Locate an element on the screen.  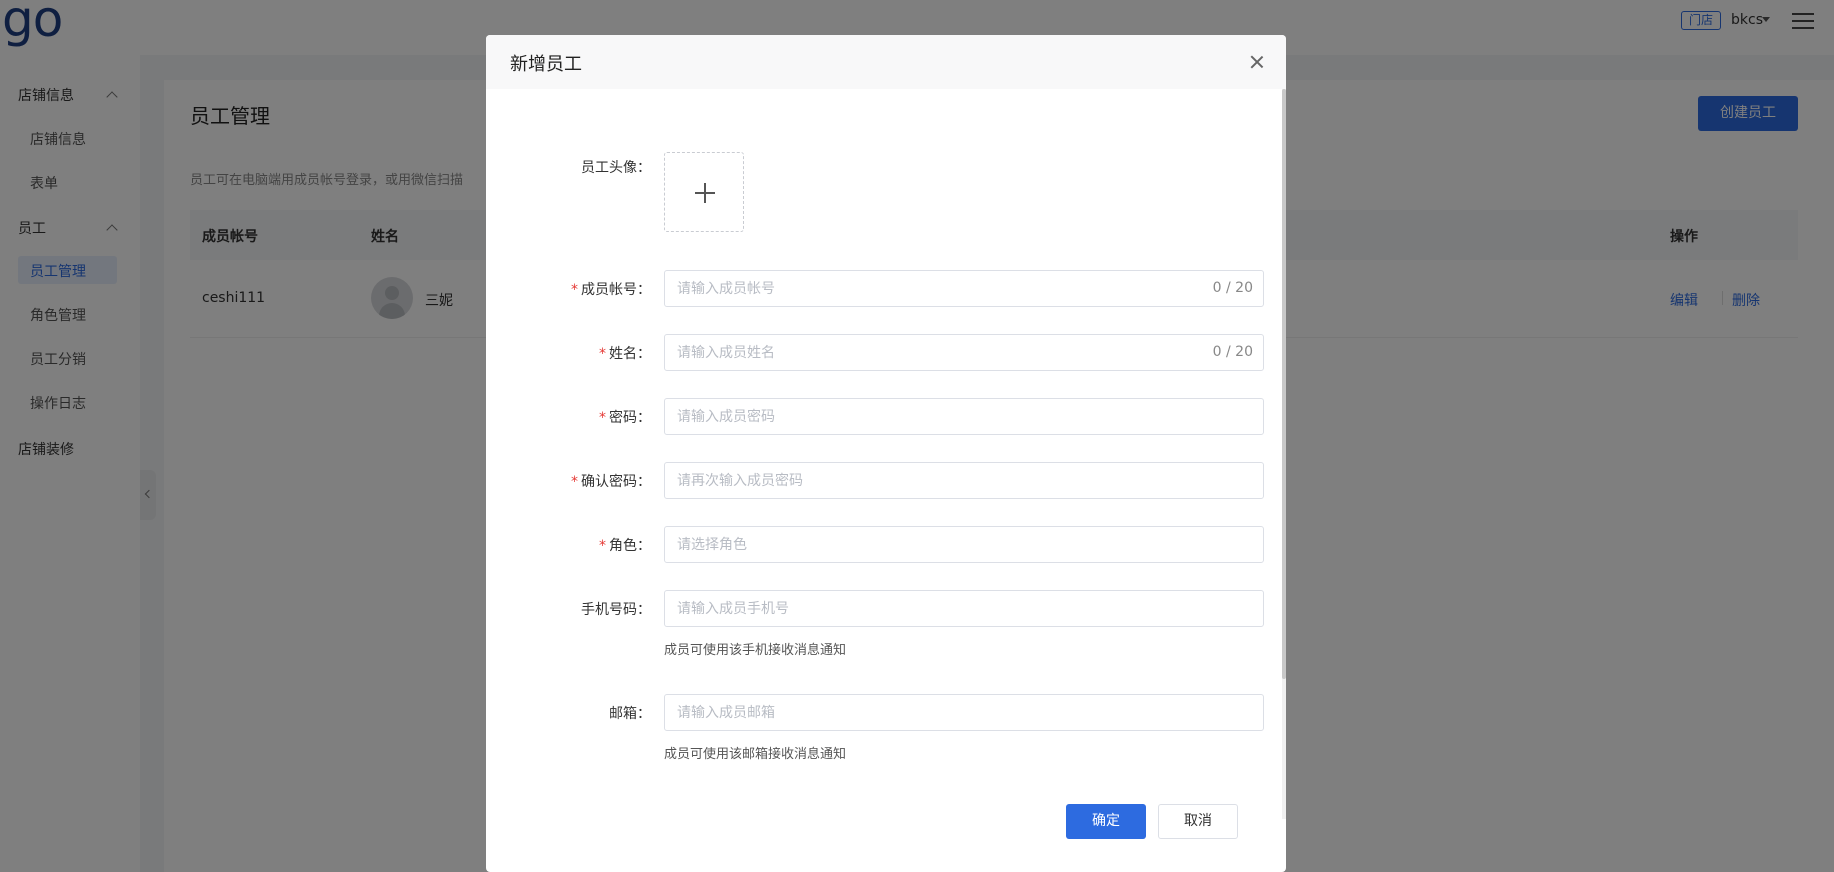
phone-label: 手机号码： is located at coordinates (616, 610).